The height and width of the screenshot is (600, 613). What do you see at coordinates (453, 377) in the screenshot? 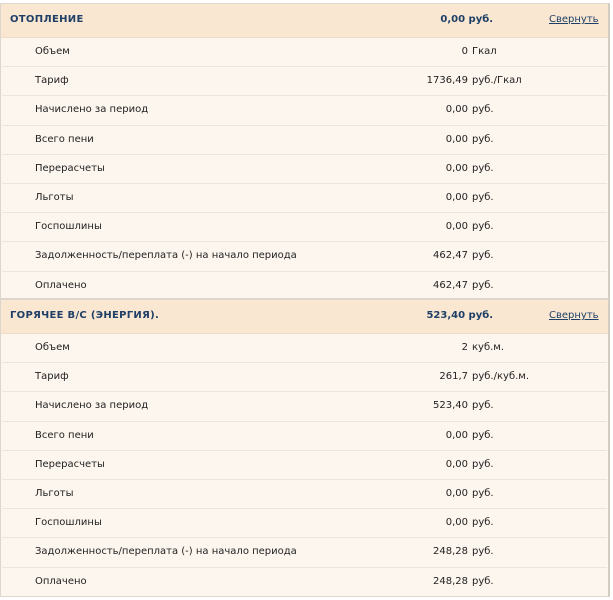
I see `row-value: 261,7` at bounding box center [453, 377].